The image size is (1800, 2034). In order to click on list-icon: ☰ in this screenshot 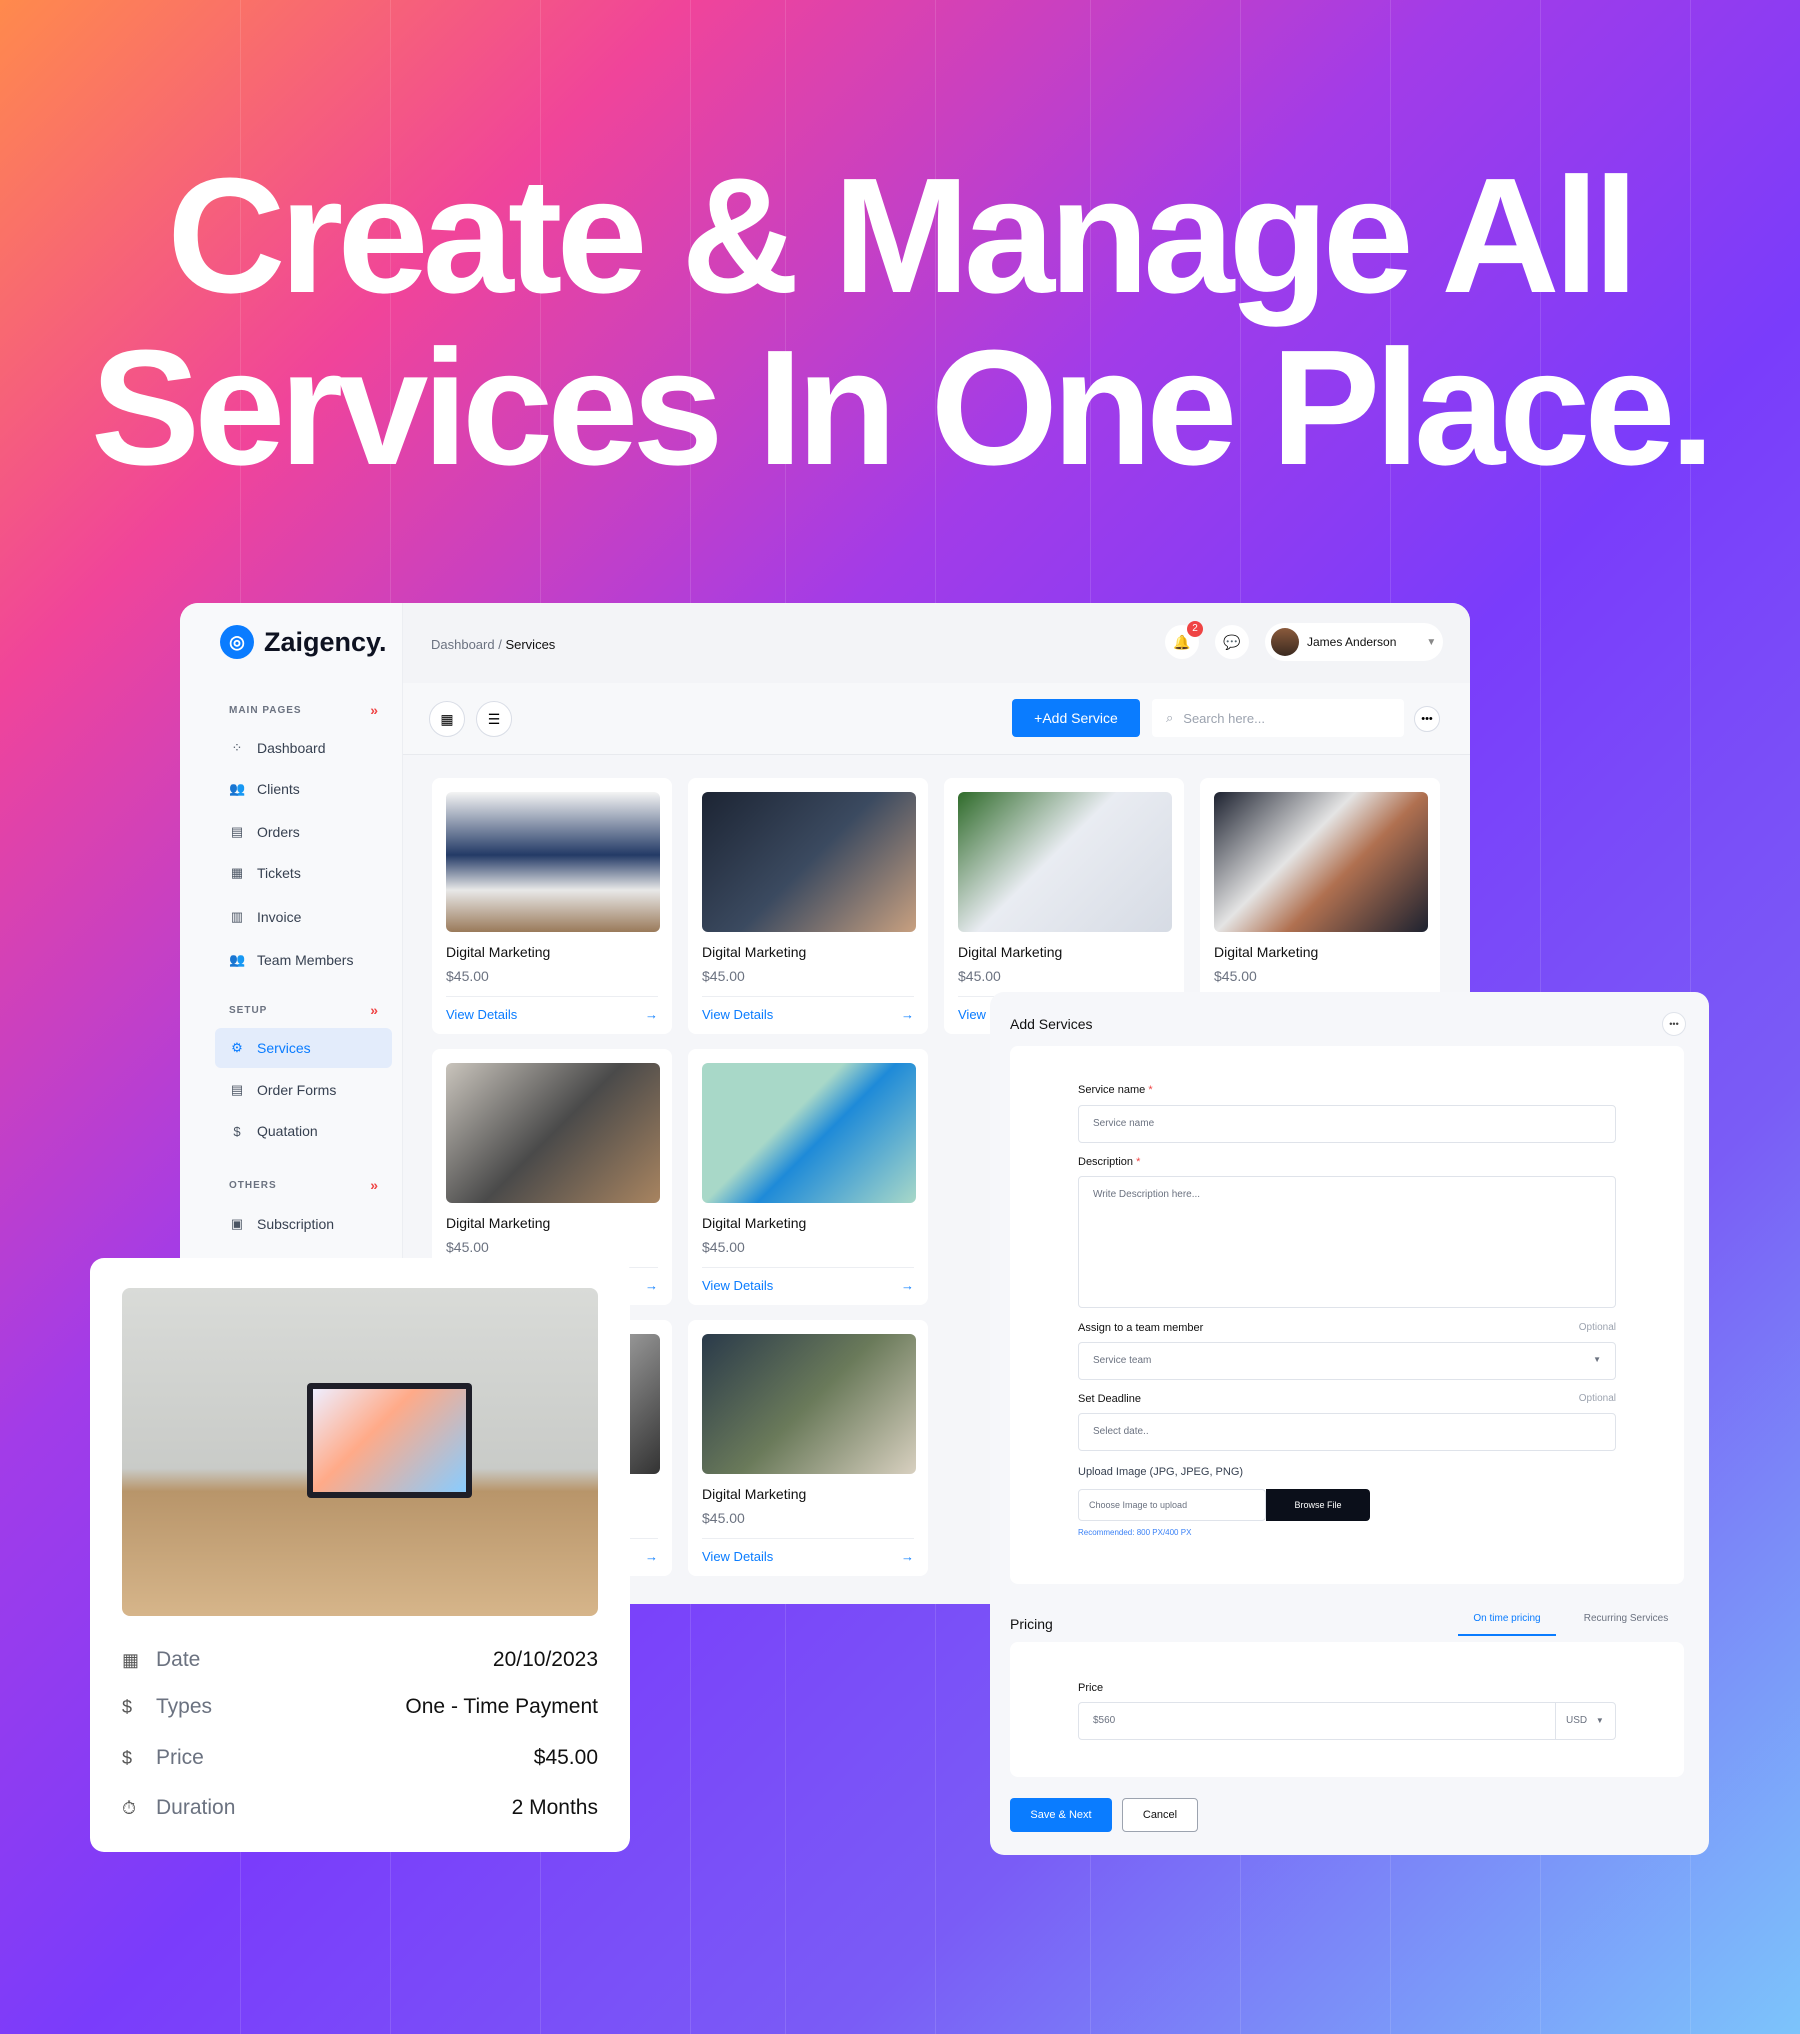, I will do `click(494, 718)`.